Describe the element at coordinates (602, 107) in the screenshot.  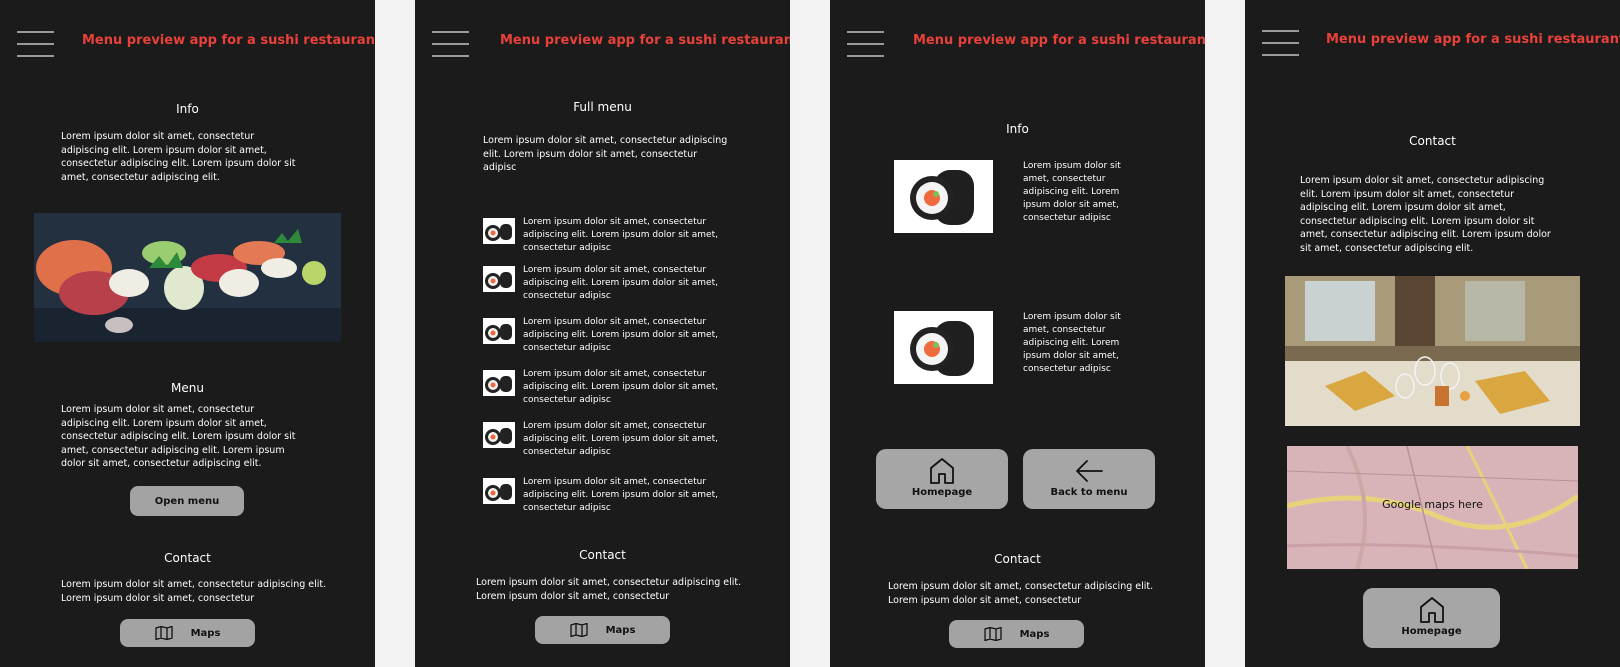
I see `full-menu-heading: Full menu` at that location.